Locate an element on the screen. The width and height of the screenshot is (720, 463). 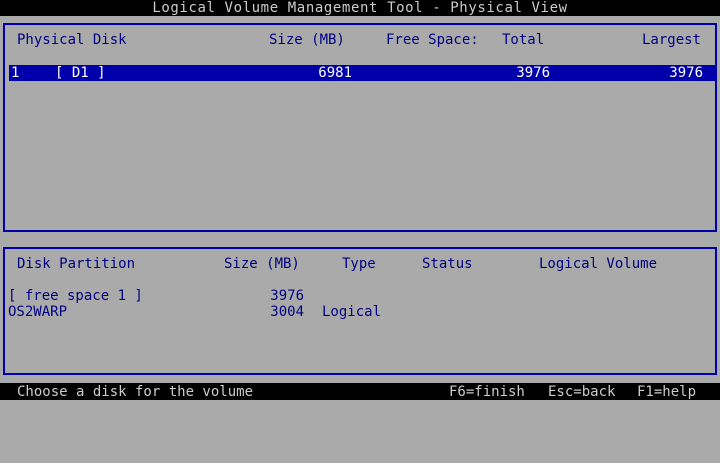
disk-name: [ D1 ] is located at coordinates (80, 73).